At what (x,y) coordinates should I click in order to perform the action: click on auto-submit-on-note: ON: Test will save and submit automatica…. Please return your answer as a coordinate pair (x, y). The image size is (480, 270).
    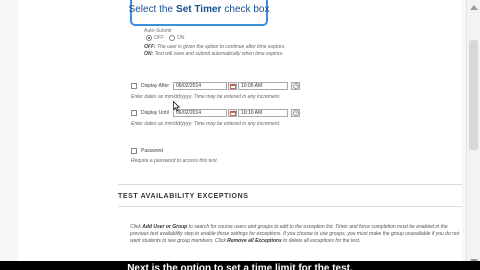
    Looking at the image, I should click on (214, 54).